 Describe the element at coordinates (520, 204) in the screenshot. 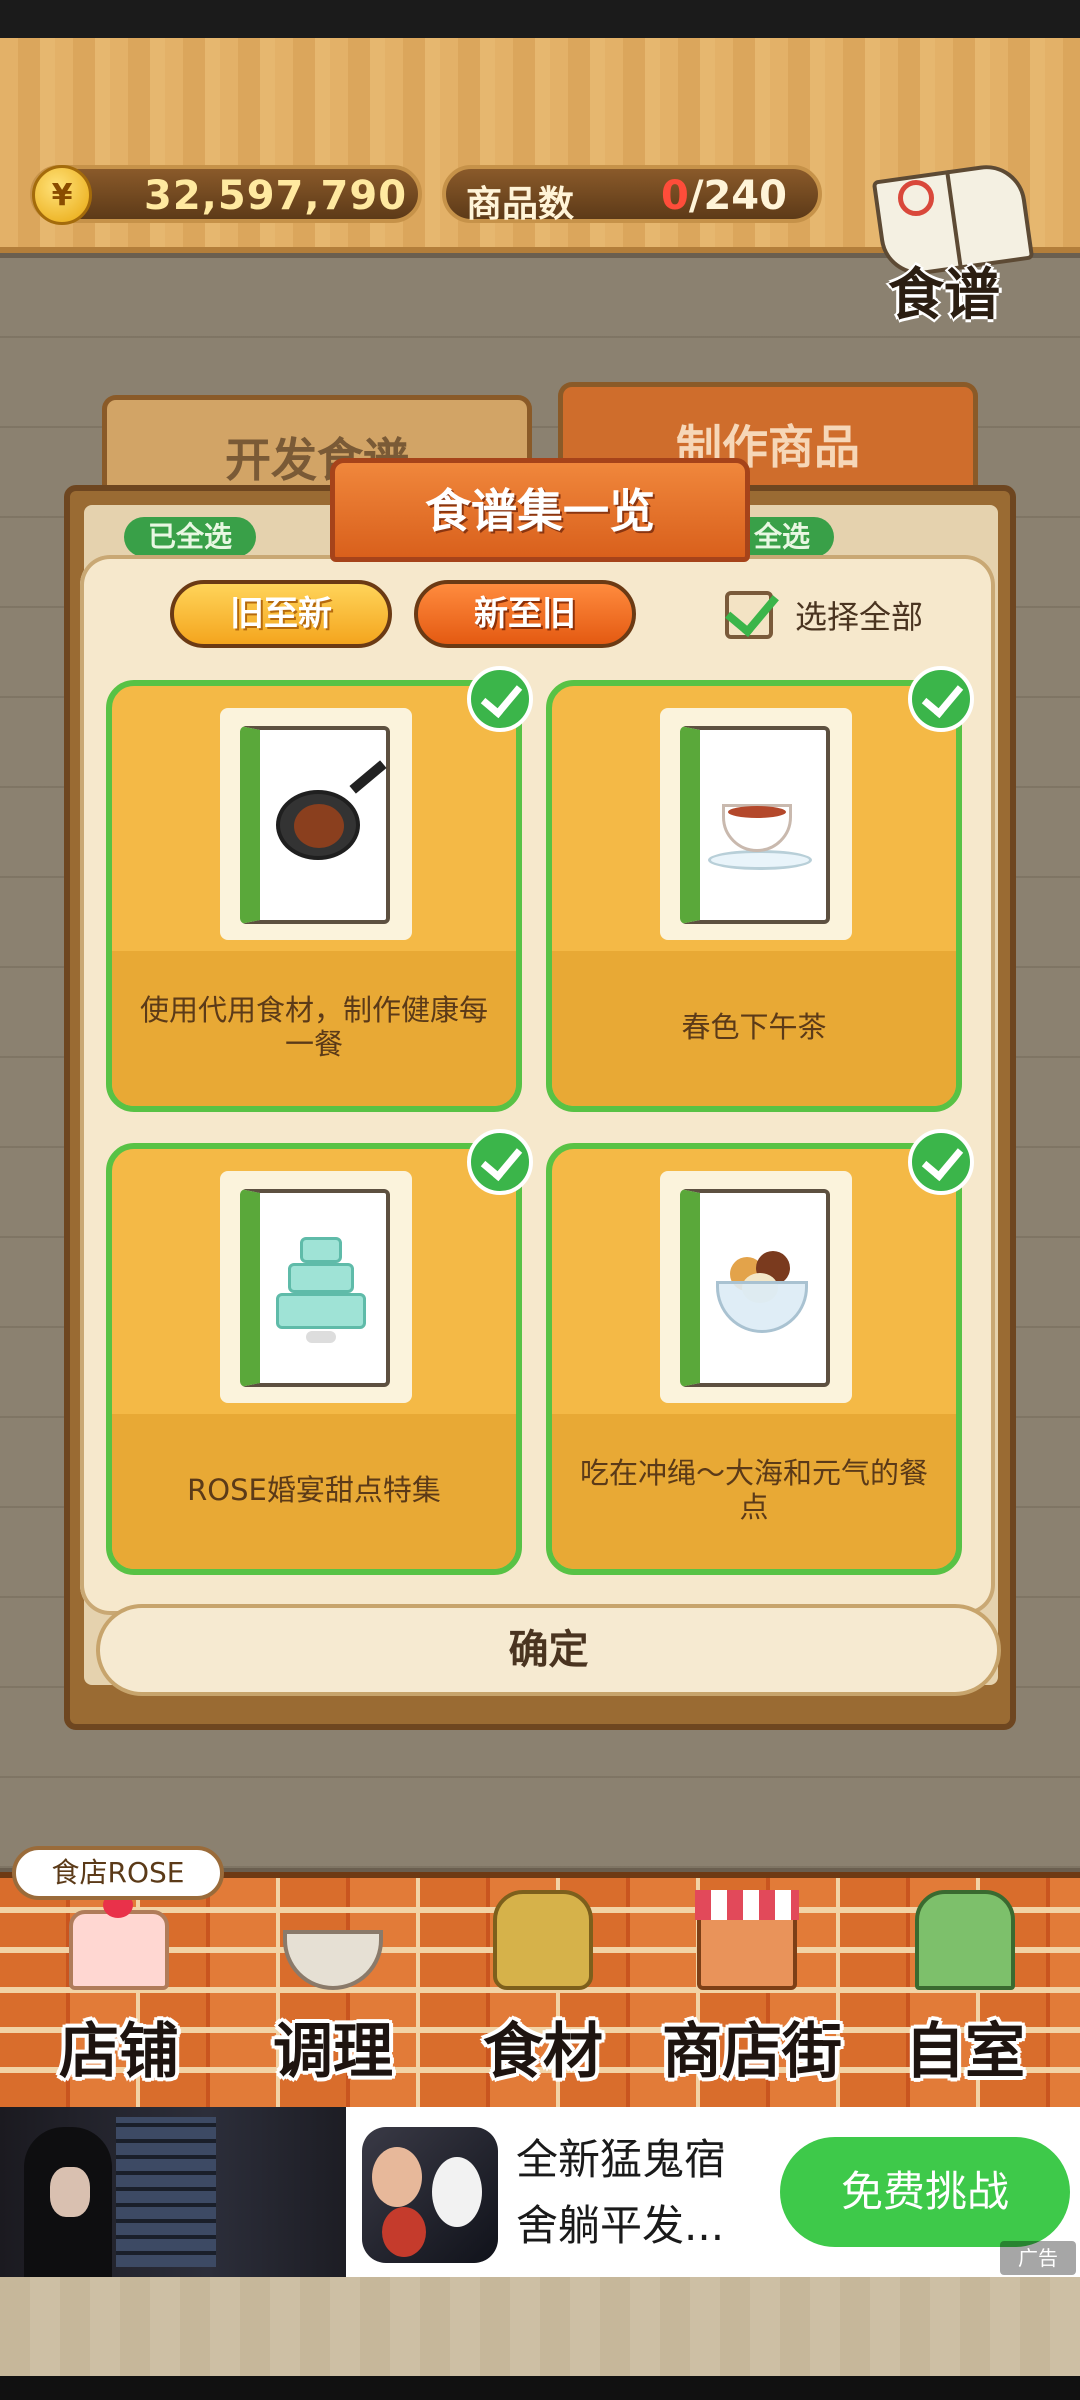

I see `goods-count-label: 商品数` at that location.